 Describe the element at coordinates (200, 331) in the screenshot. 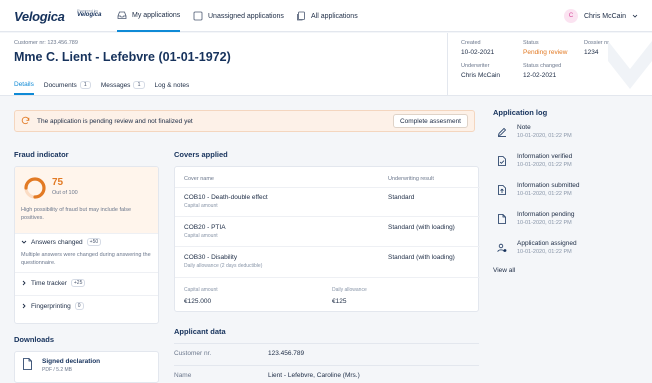

I see `applicant-data-title: Applicant data` at that location.